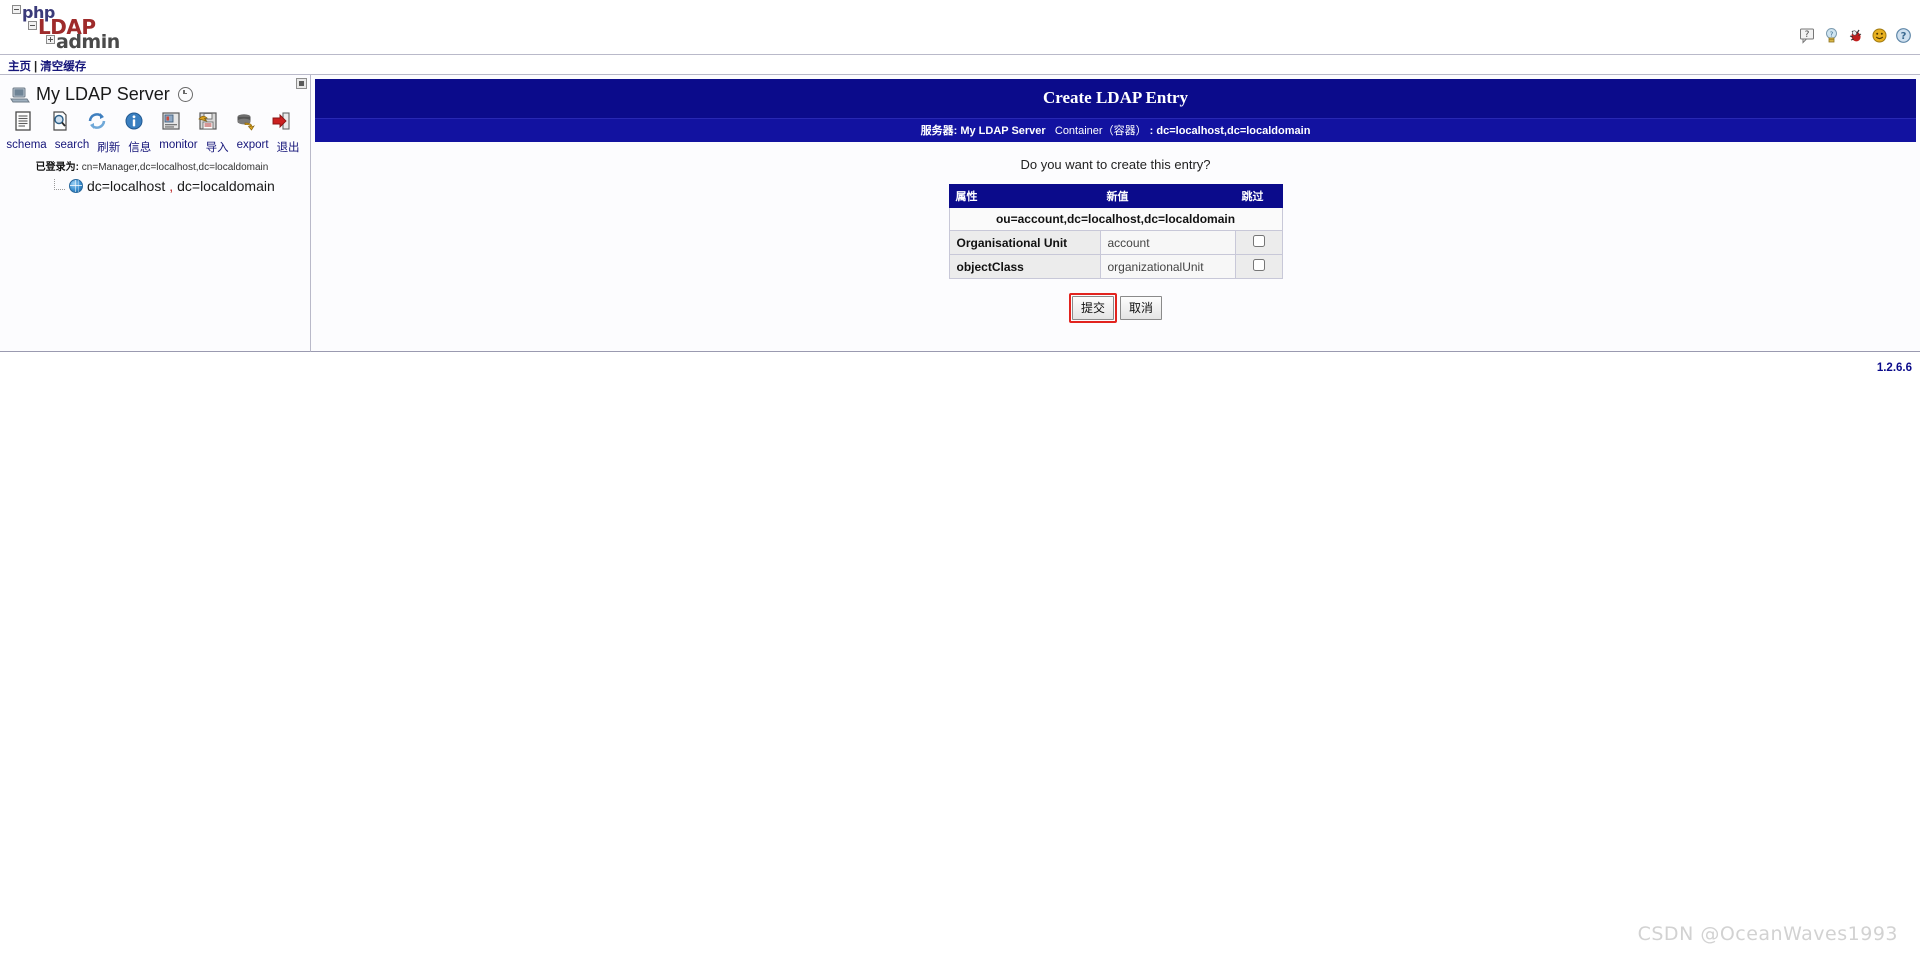 The height and width of the screenshot is (963, 1920). What do you see at coordinates (939, 131) in the screenshot?
I see `breadcrumb-server-label: 服务器:` at bounding box center [939, 131].